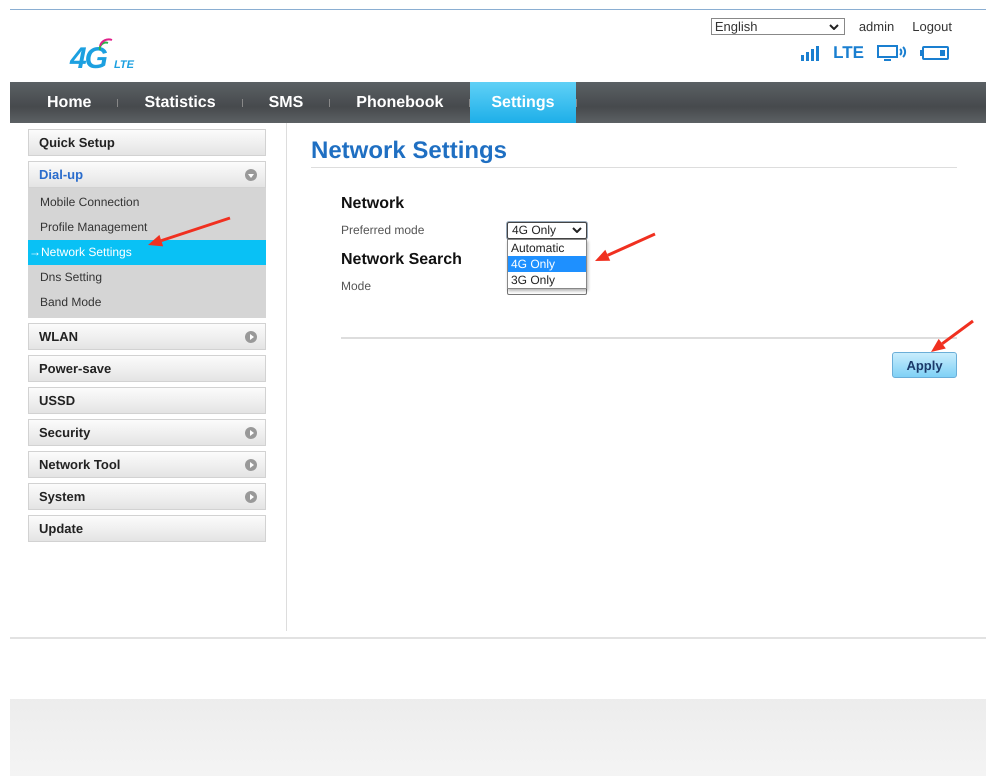 The width and height of the screenshot is (986, 776). Describe the element at coordinates (147, 464) in the screenshot. I see `sidebar-item: Network Tool` at that location.